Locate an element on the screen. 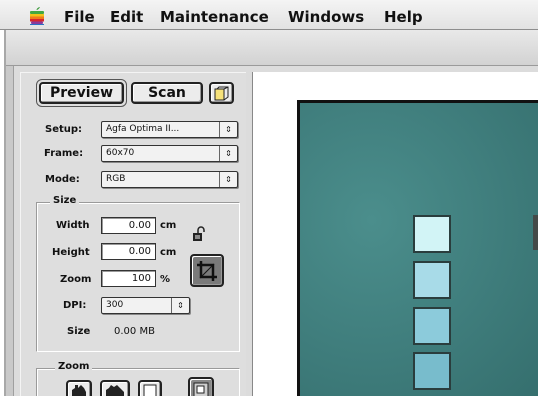  crop-icon is located at coordinates (207, 270).